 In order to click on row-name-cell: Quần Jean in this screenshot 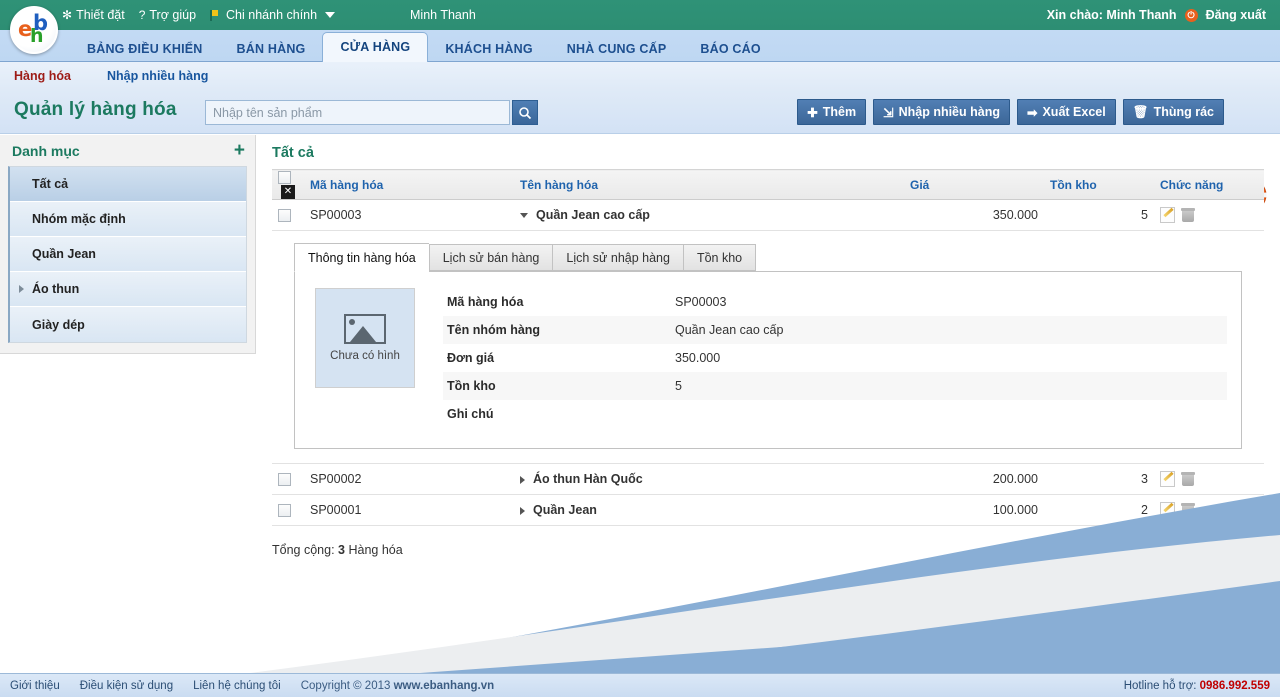, I will do `click(709, 510)`.